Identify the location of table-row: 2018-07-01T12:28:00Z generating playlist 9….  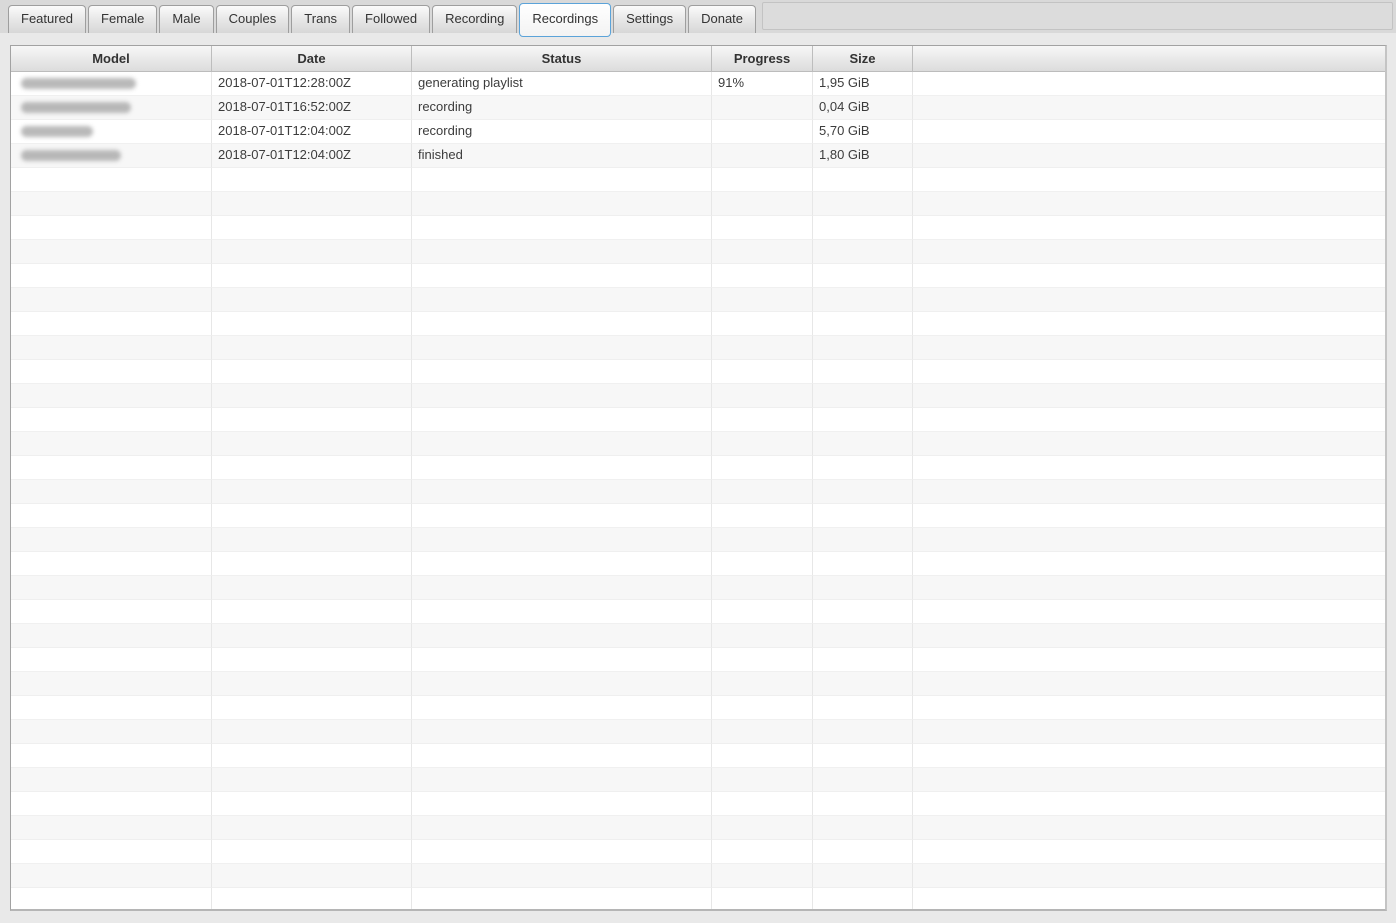
(698, 84).